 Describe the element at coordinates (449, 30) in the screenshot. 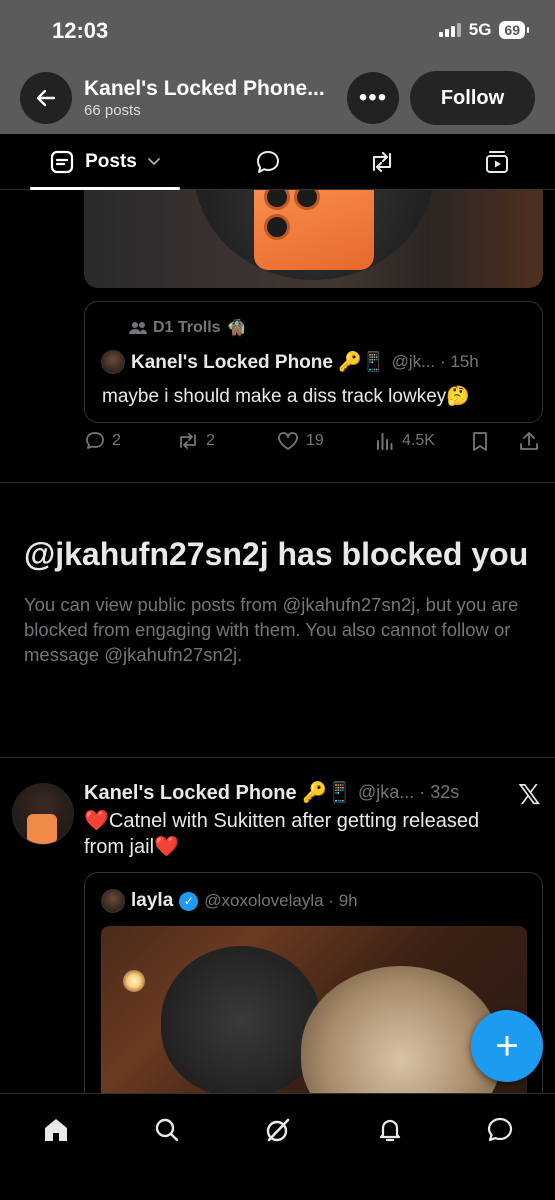

I see `signal-icon` at that location.